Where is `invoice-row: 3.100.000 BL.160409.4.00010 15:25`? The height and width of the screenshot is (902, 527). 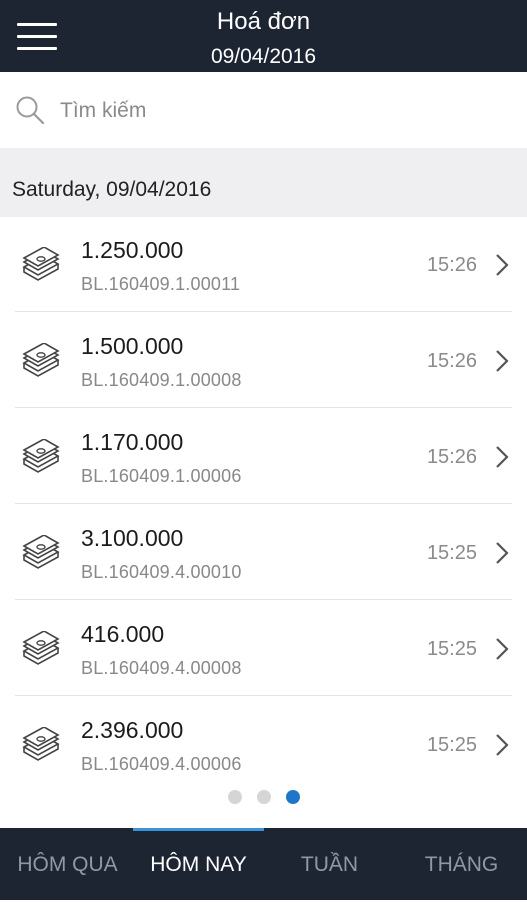
invoice-row: 3.100.000 BL.160409.4.00010 15:25 is located at coordinates (263, 552).